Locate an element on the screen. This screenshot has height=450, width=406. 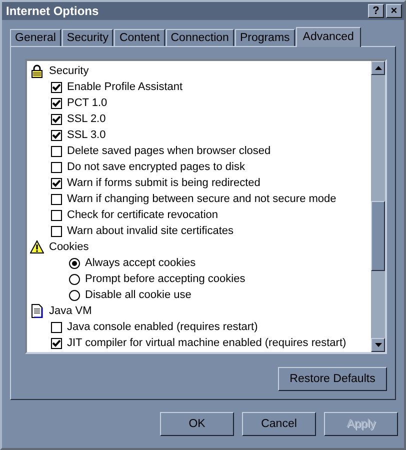
option-label: SSL 3.0 is located at coordinates (86, 135).